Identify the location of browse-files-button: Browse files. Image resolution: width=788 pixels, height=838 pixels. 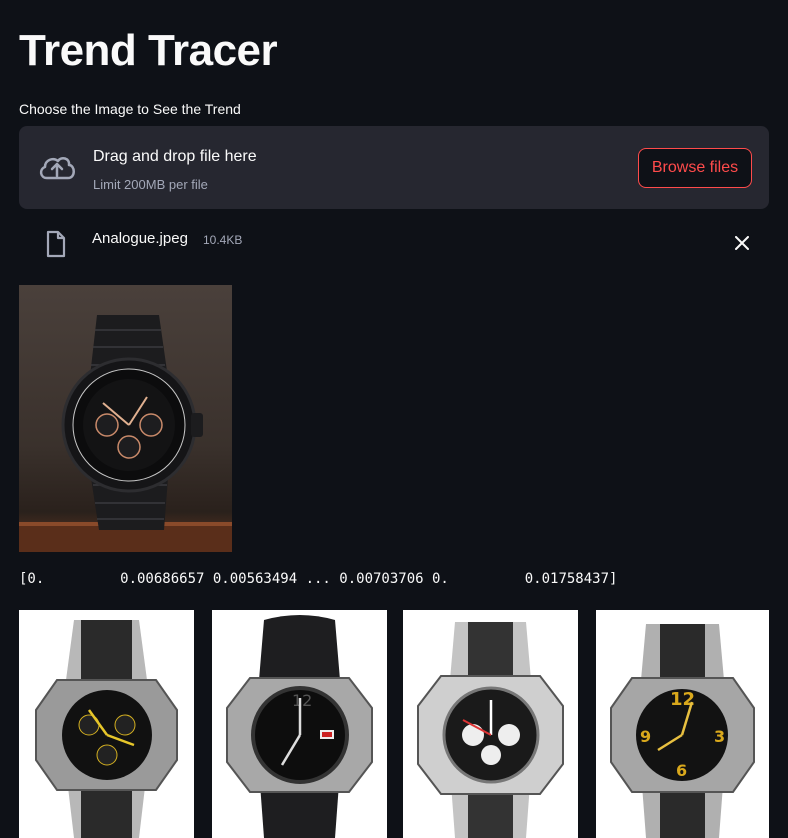
(695, 168).